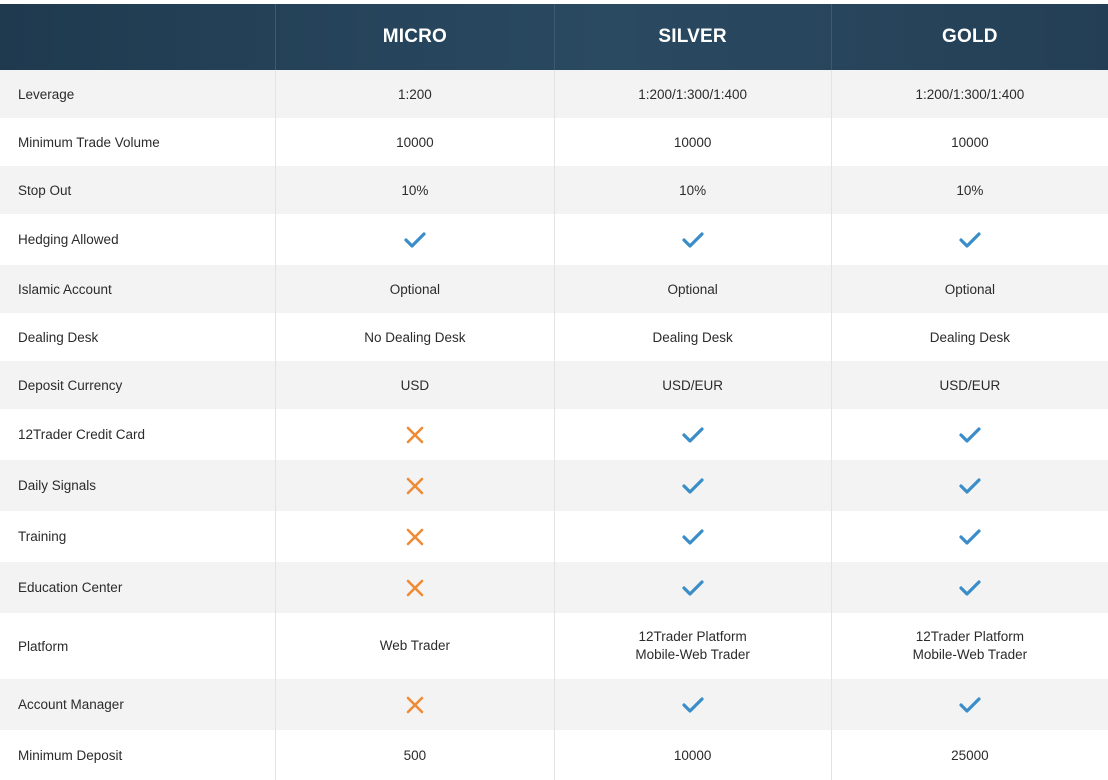 The width and height of the screenshot is (1108, 780). What do you see at coordinates (969, 337) in the screenshot?
I see `value-cell-gold: Dealing Desk` at bounding box center [969, 337].